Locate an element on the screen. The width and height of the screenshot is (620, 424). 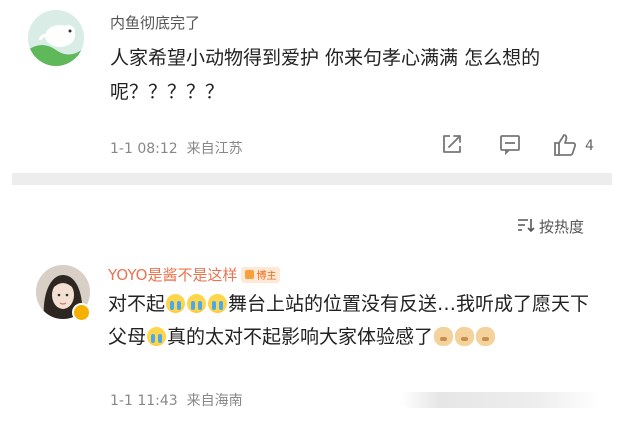
comment-icon is located at coordinates (510, 146).